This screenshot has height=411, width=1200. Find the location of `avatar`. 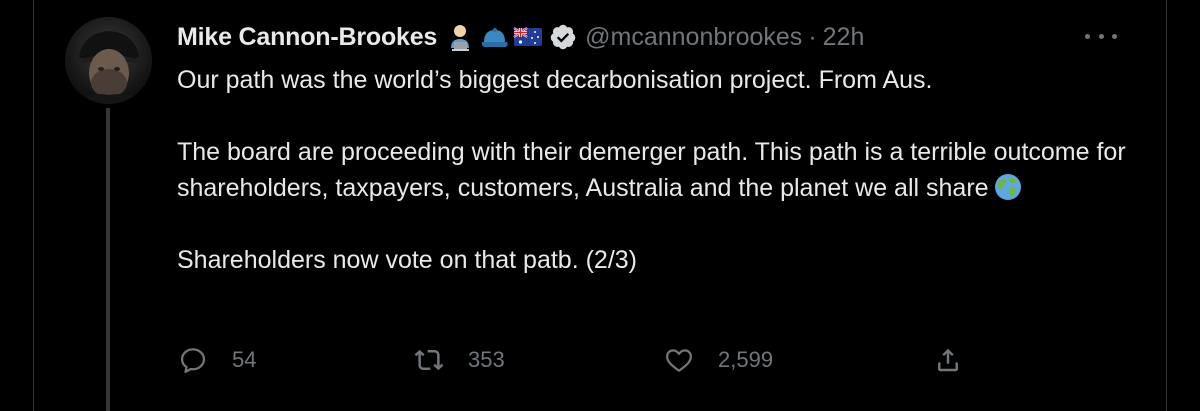

avatar is located at coordinates (108, 60).